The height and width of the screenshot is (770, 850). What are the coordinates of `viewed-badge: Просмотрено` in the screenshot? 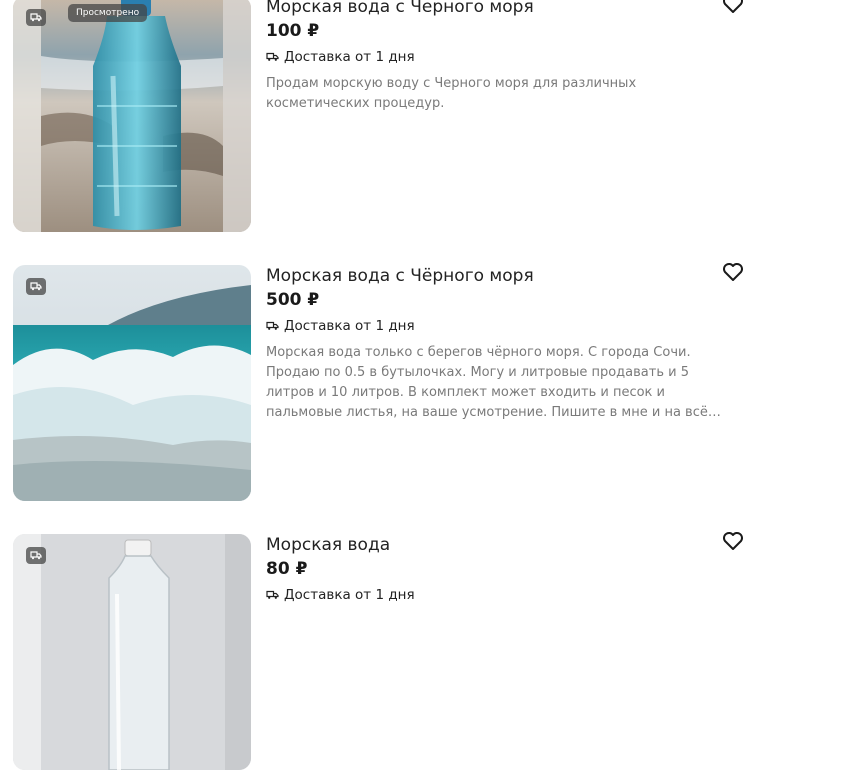 It's located at (108, 13).